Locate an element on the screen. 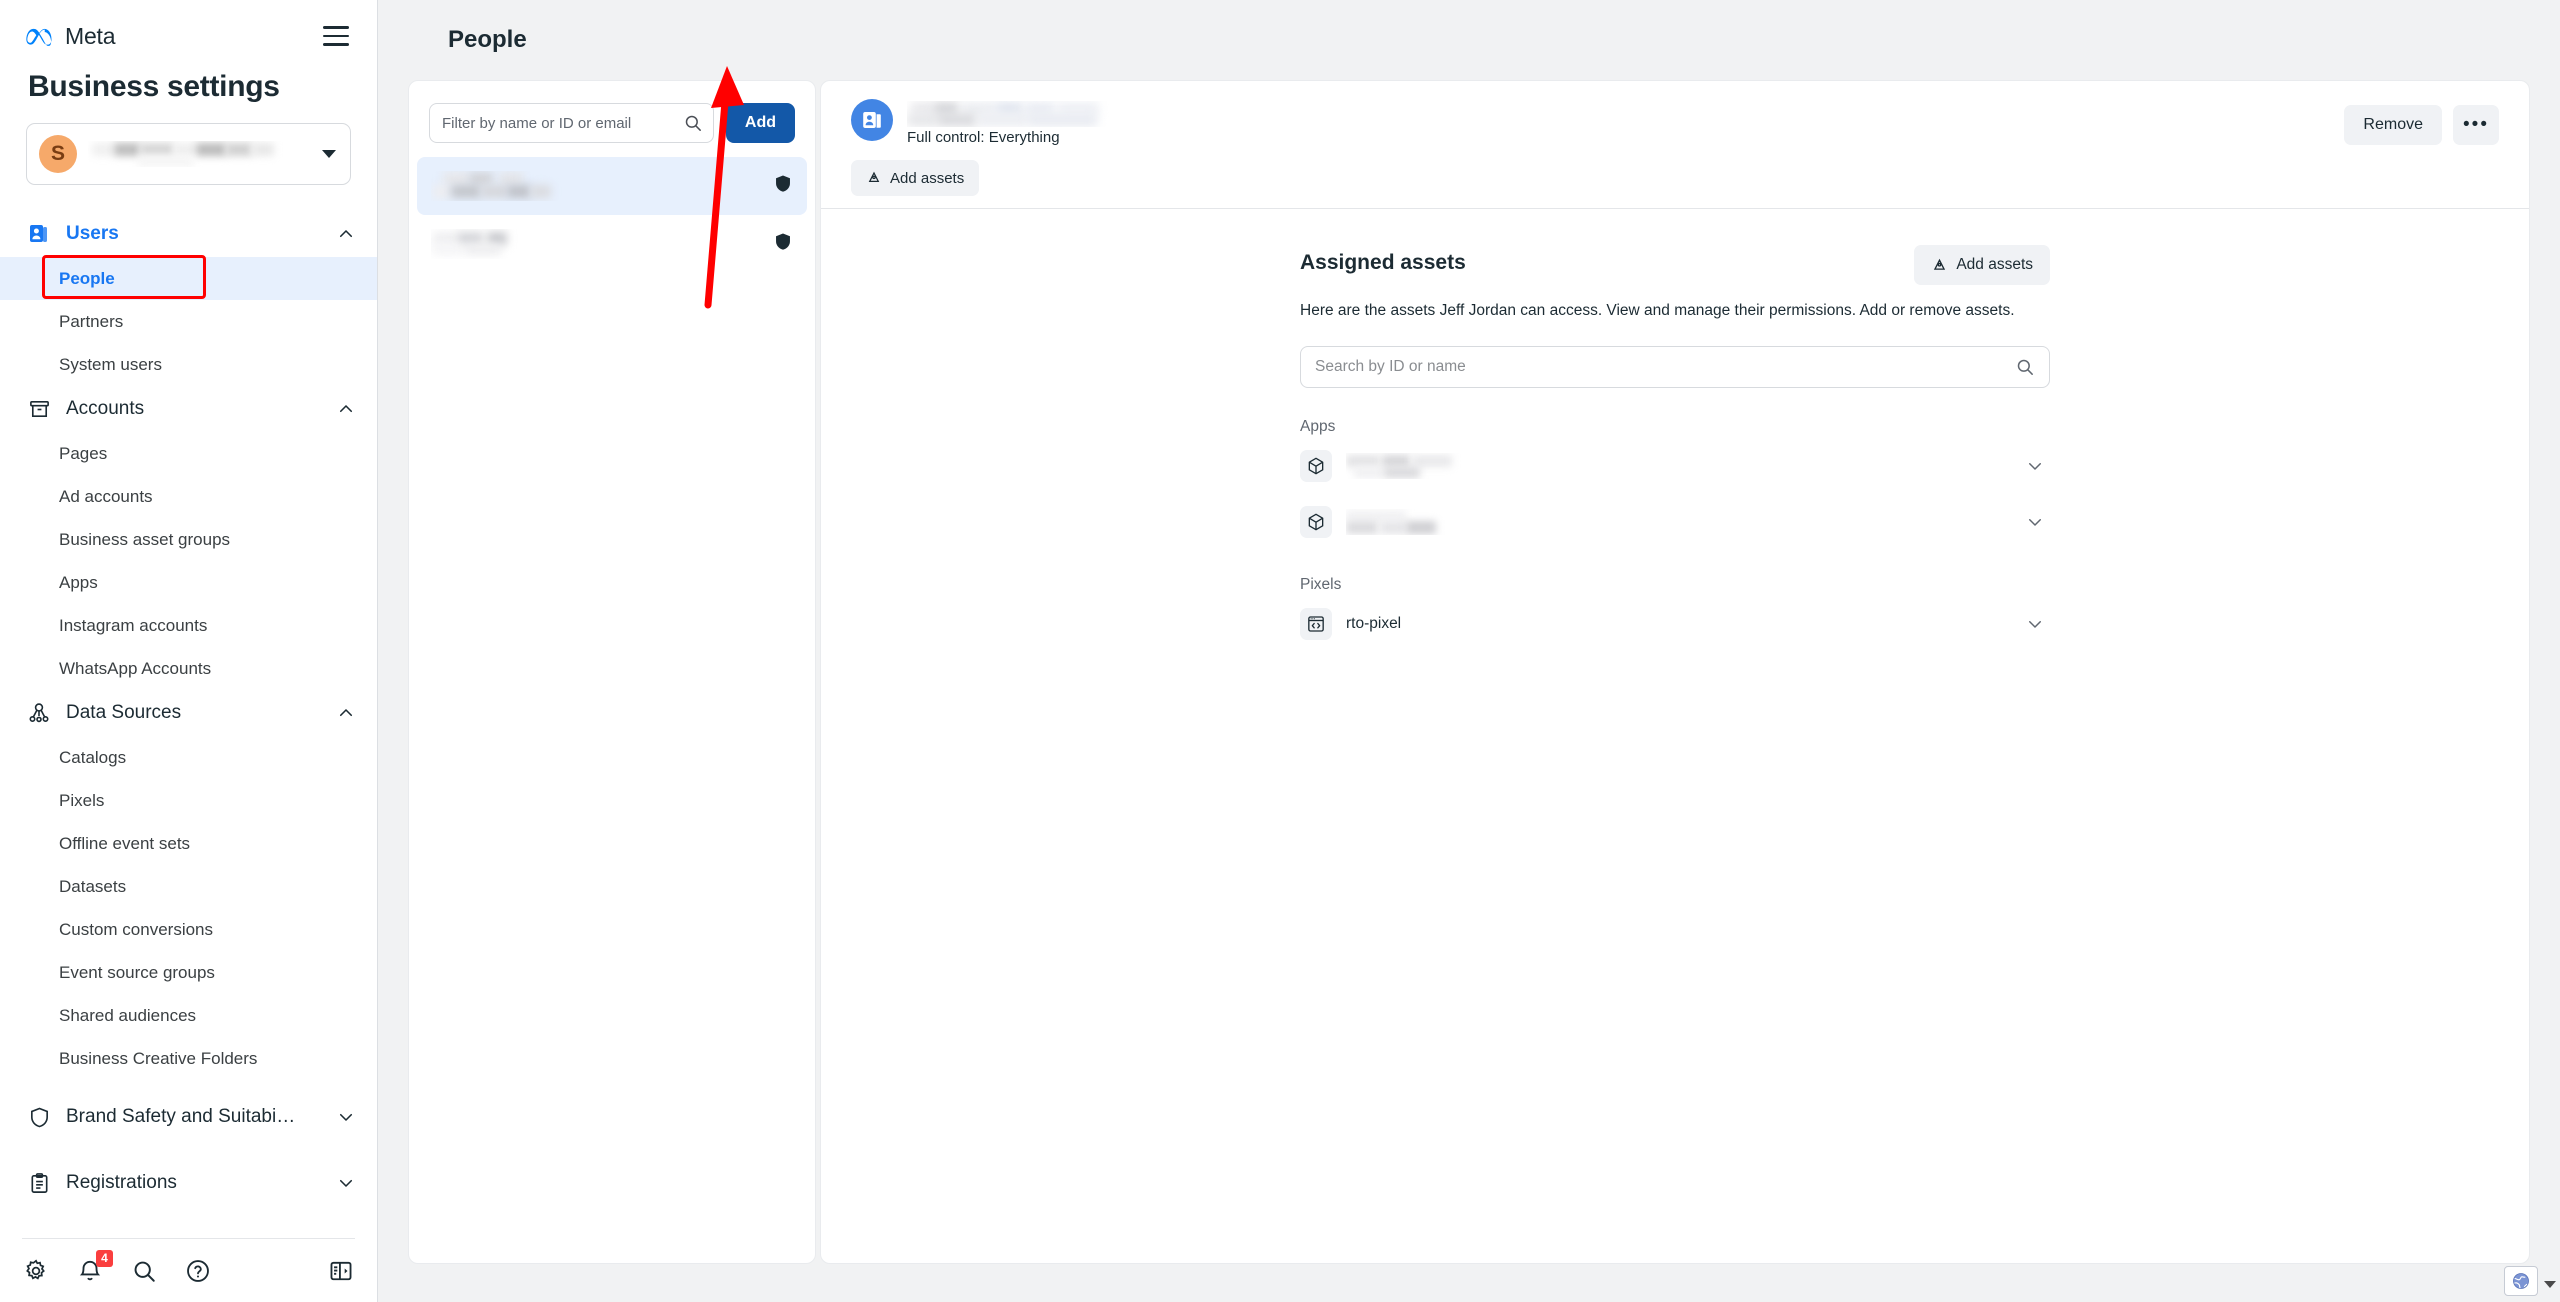 Image resolution: width=2560 pixels, height=1302 pixels. sidebar-item-label: Business asset groups is located at coordinates (145, 539).